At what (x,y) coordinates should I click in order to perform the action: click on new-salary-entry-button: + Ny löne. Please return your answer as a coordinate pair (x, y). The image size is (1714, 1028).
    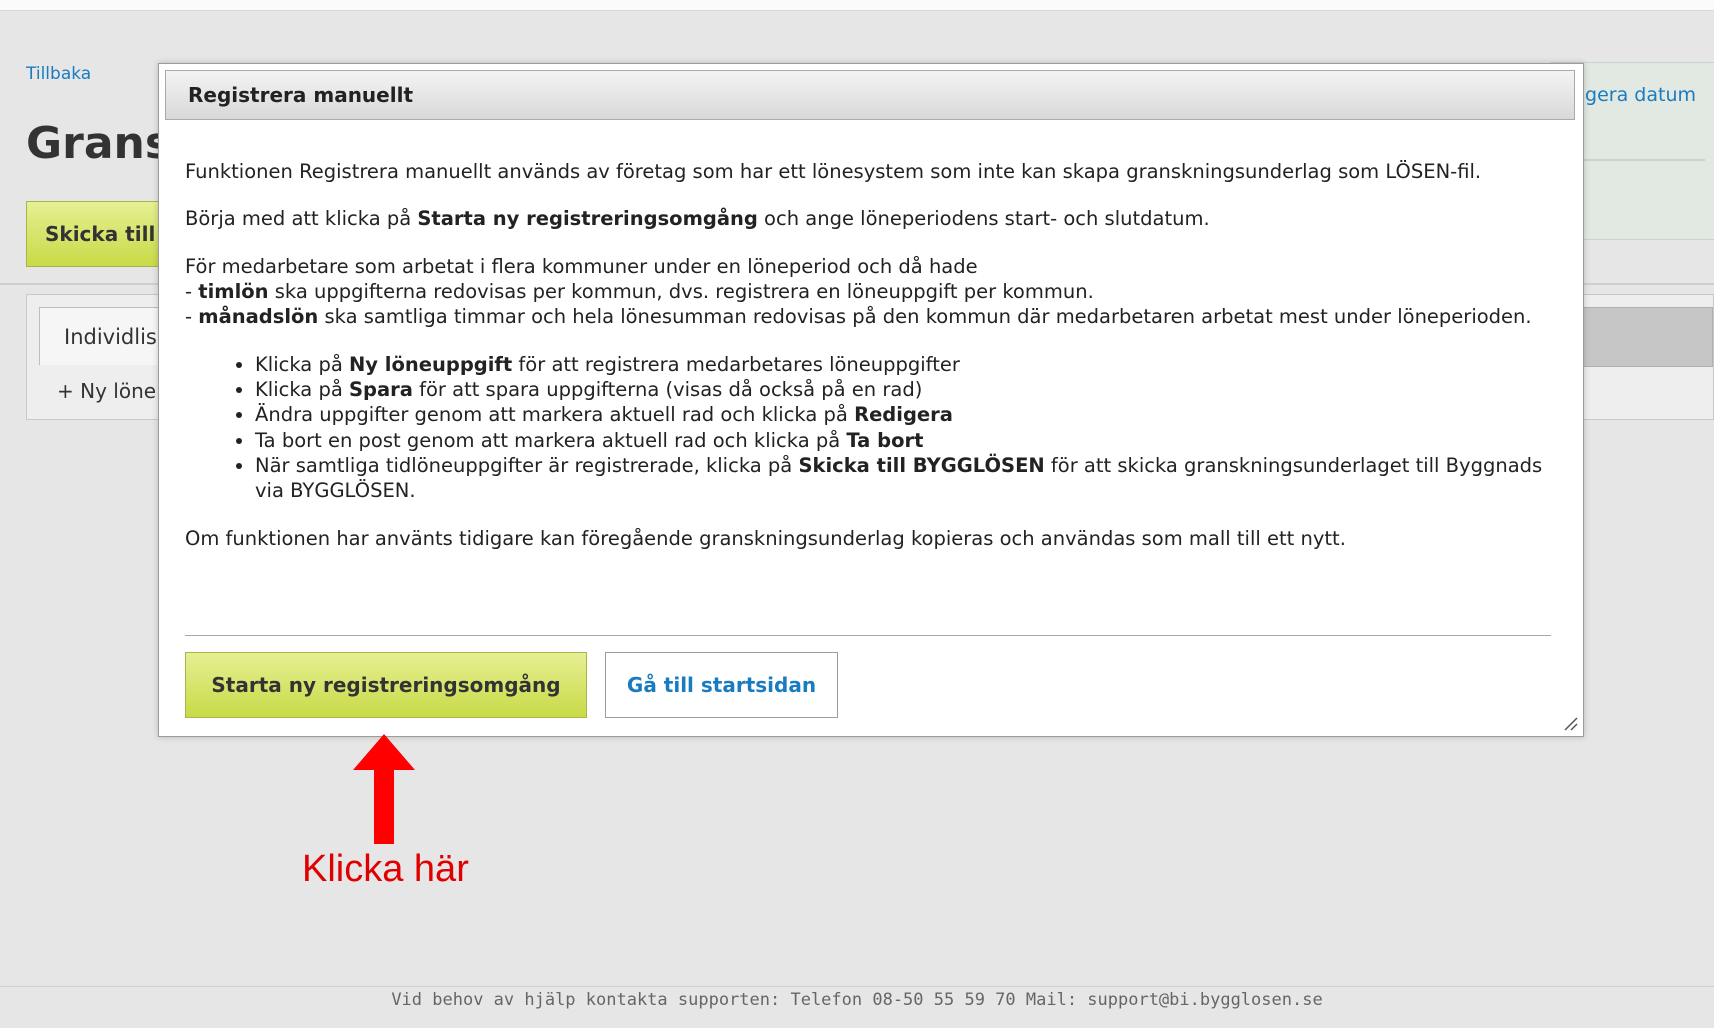
    Looking at the image, I should click on (106, 391).